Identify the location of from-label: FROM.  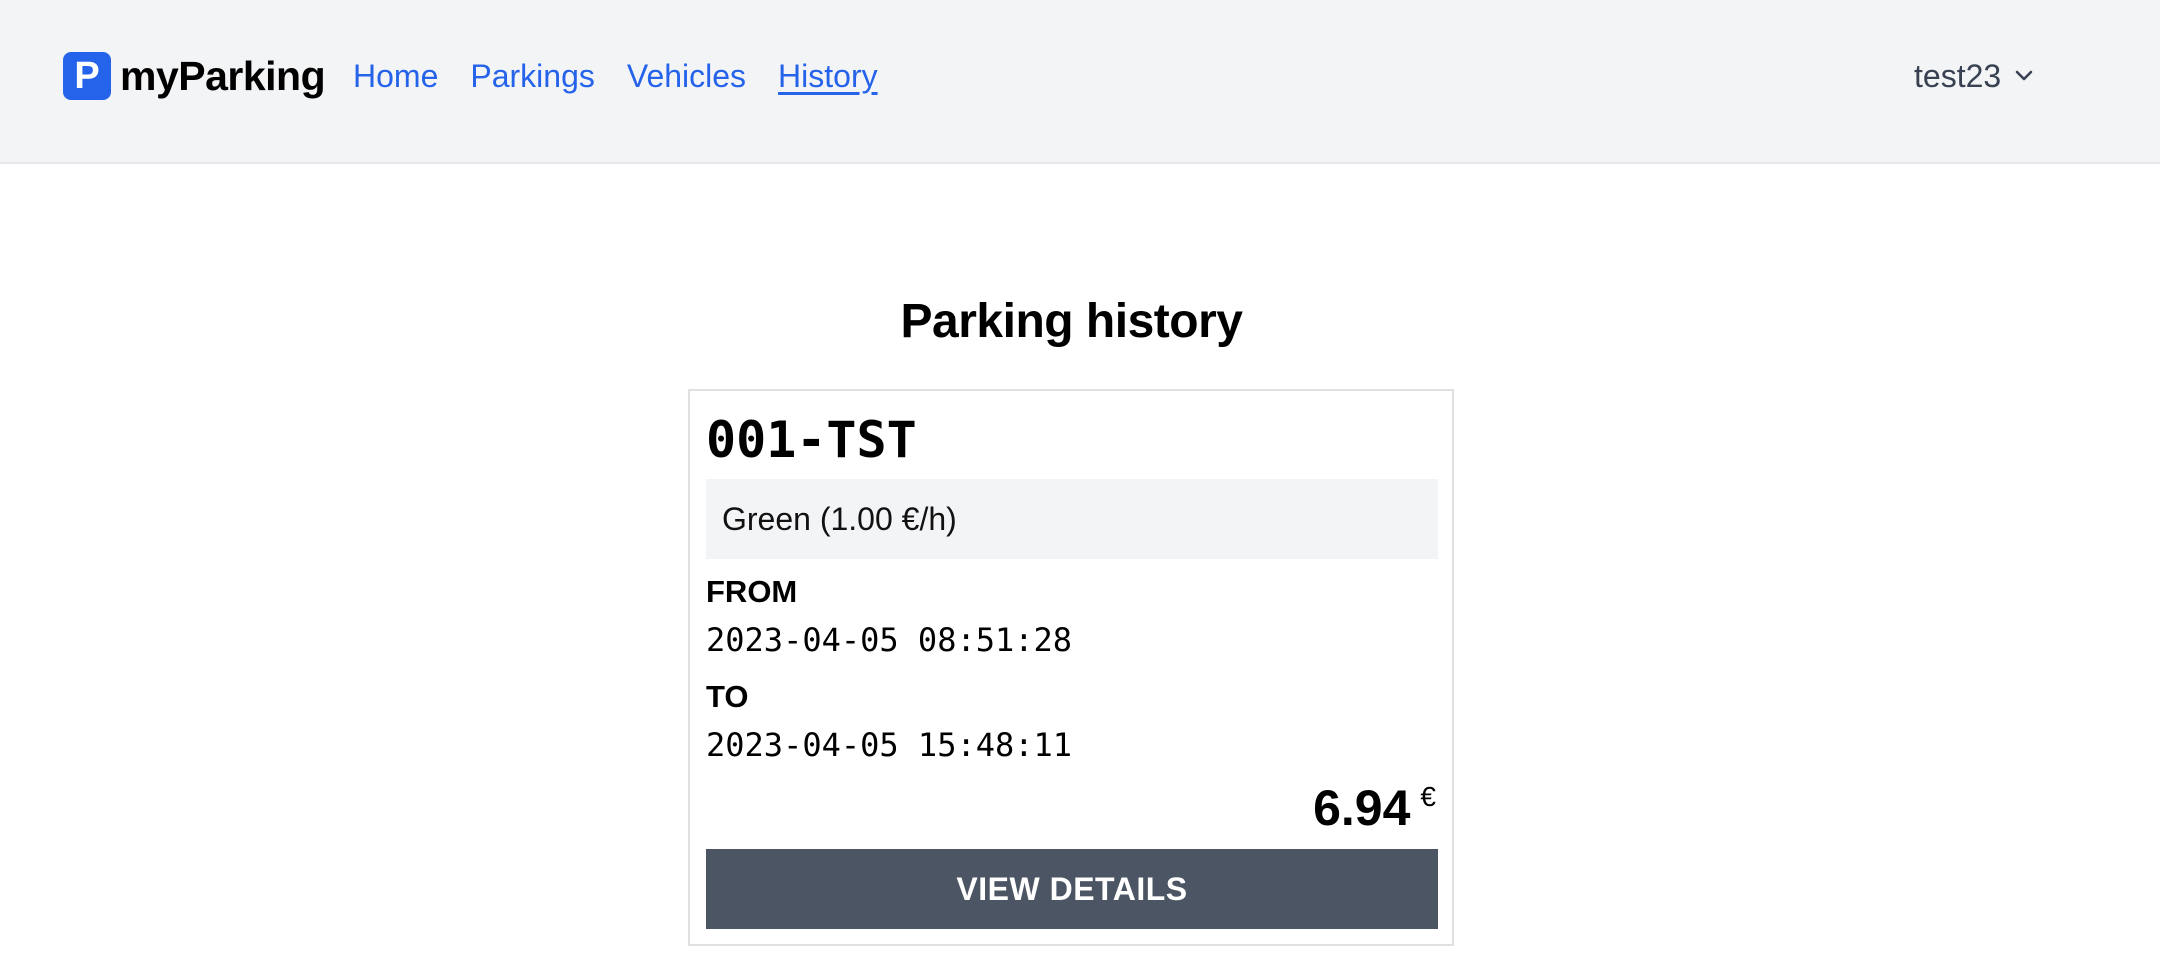
(752, 591).